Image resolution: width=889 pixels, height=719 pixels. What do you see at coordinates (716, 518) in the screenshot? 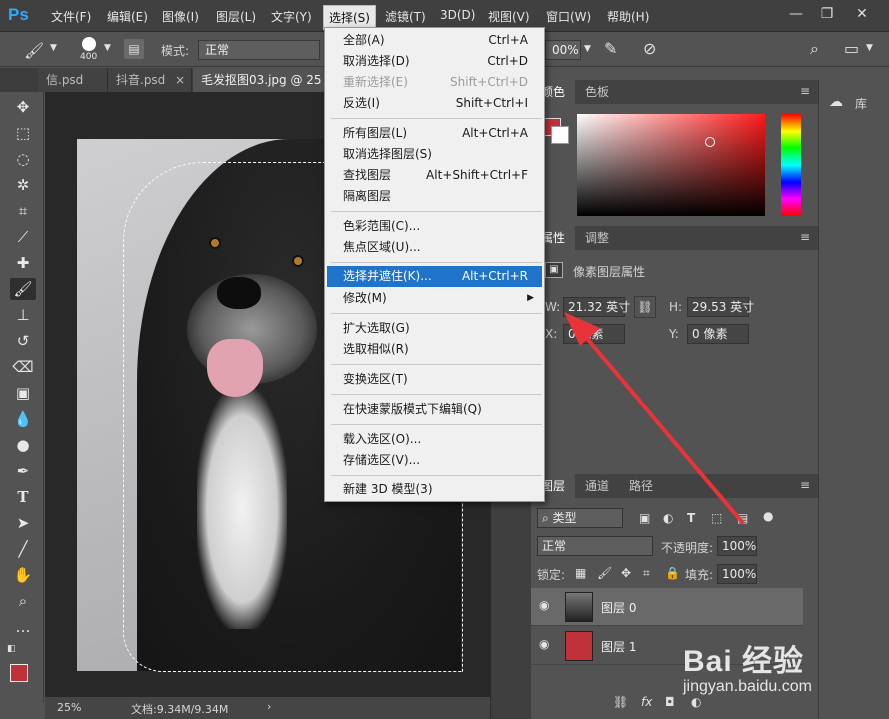
I see `filter-shape-icon: ⬚` at bounding box center [716, 518].